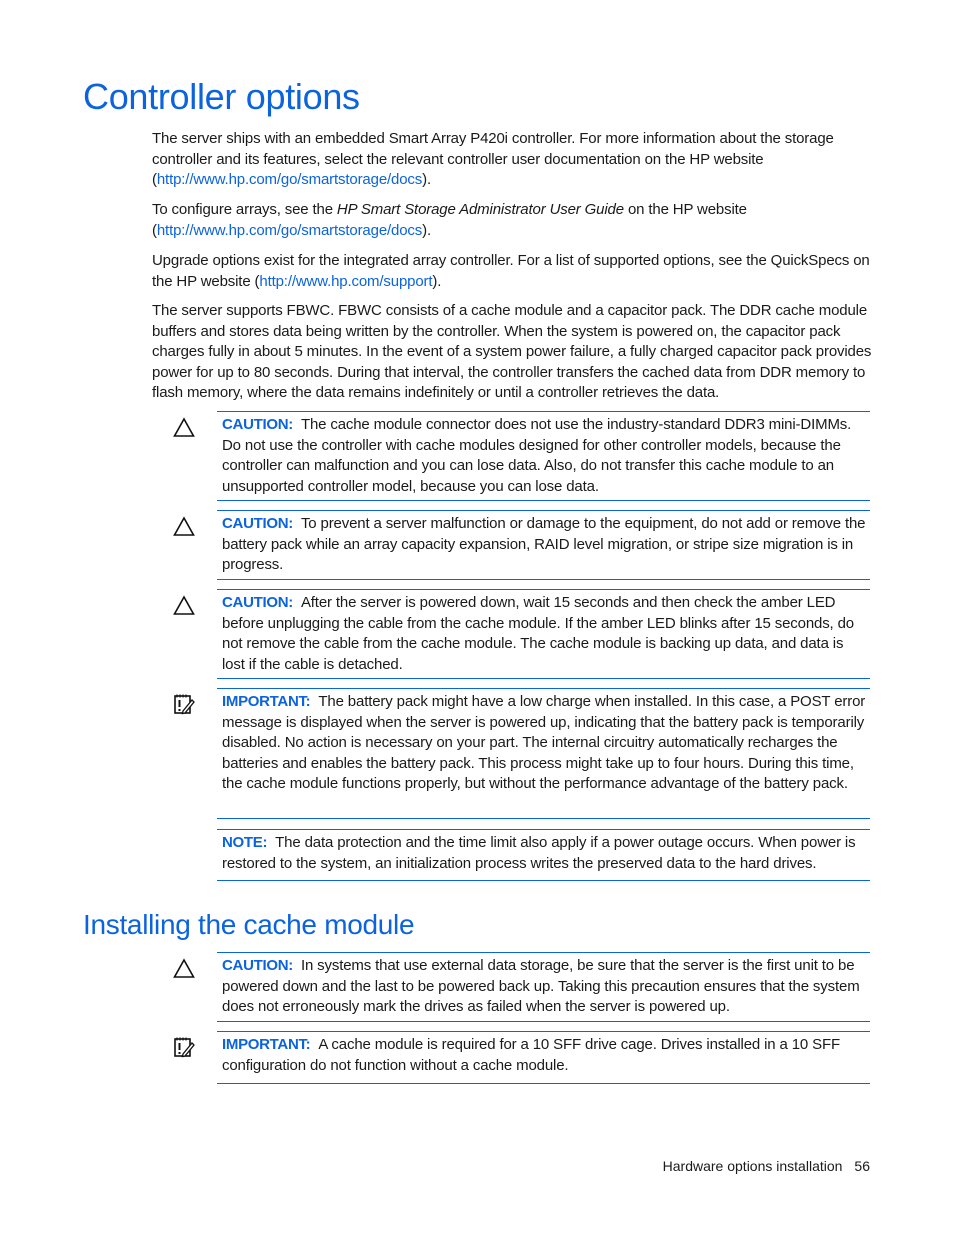 The height and width of the screenshot is (1235, 954). Describe the element at coordinates (345, 281) in the screenshot. I see `hp-support-link: http://www.hp.com/support` at that location.